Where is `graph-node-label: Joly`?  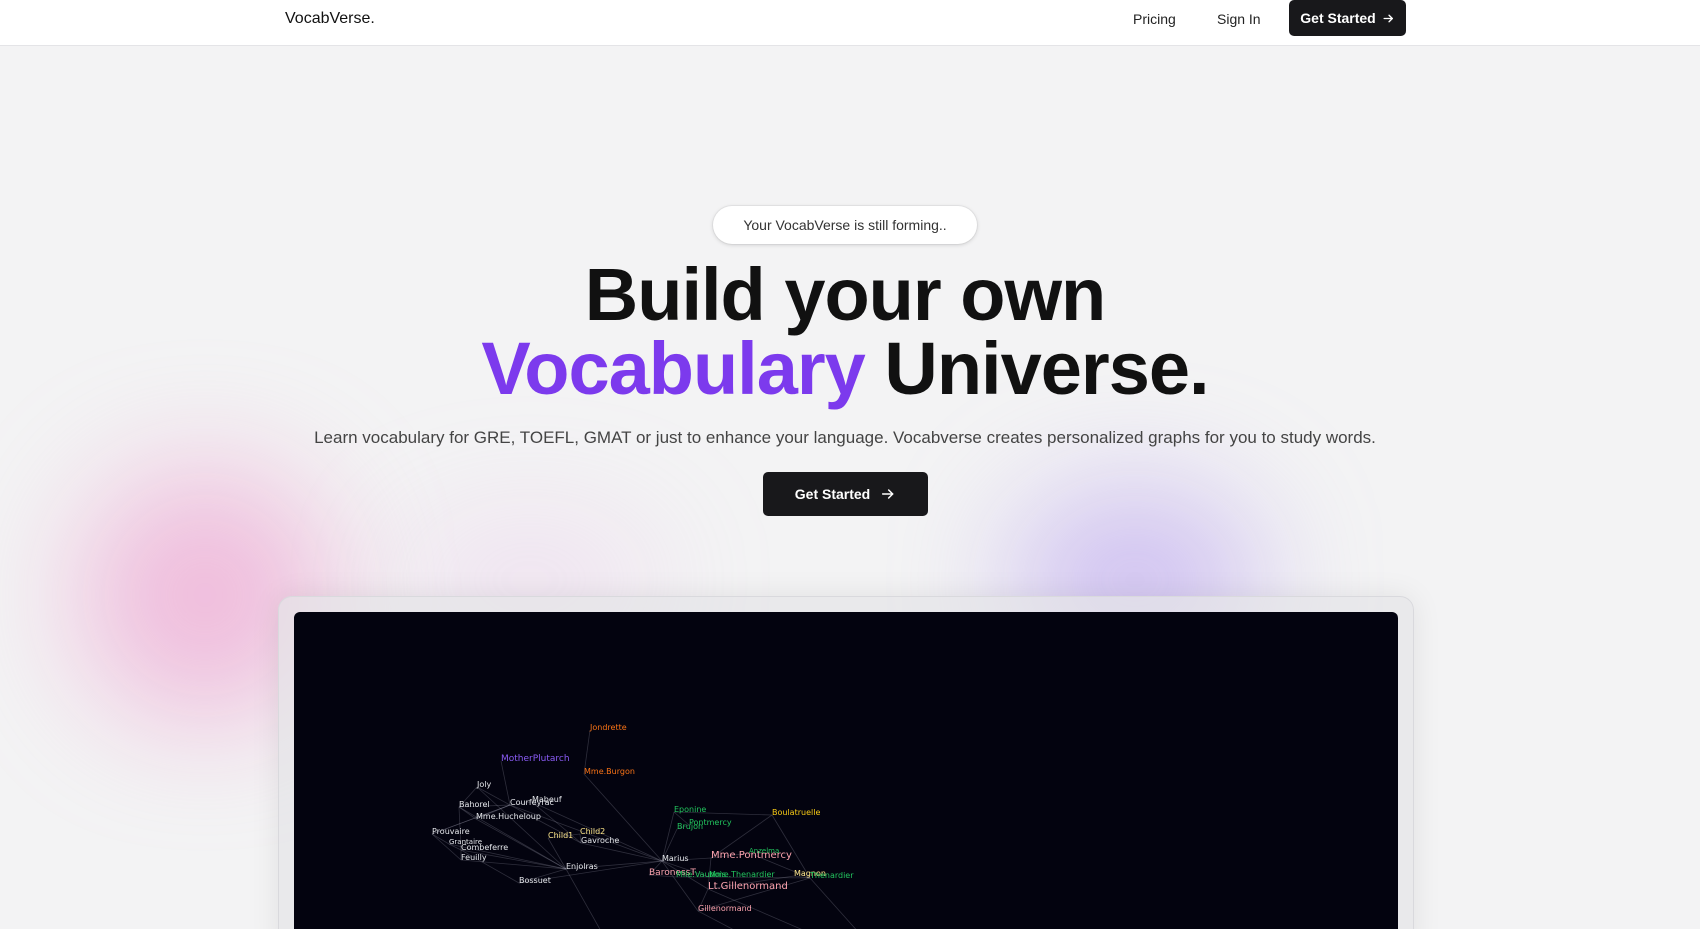 graph-node-label: Joly is located at coordinates (483, 784).